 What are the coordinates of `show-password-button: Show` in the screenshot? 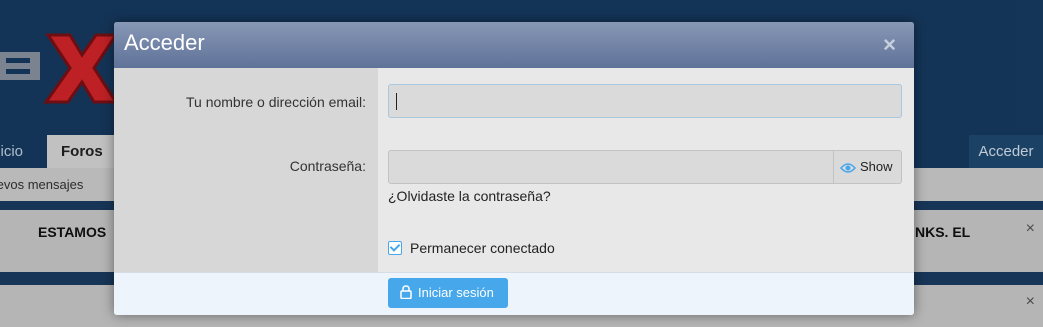 It's located at (867, 167).